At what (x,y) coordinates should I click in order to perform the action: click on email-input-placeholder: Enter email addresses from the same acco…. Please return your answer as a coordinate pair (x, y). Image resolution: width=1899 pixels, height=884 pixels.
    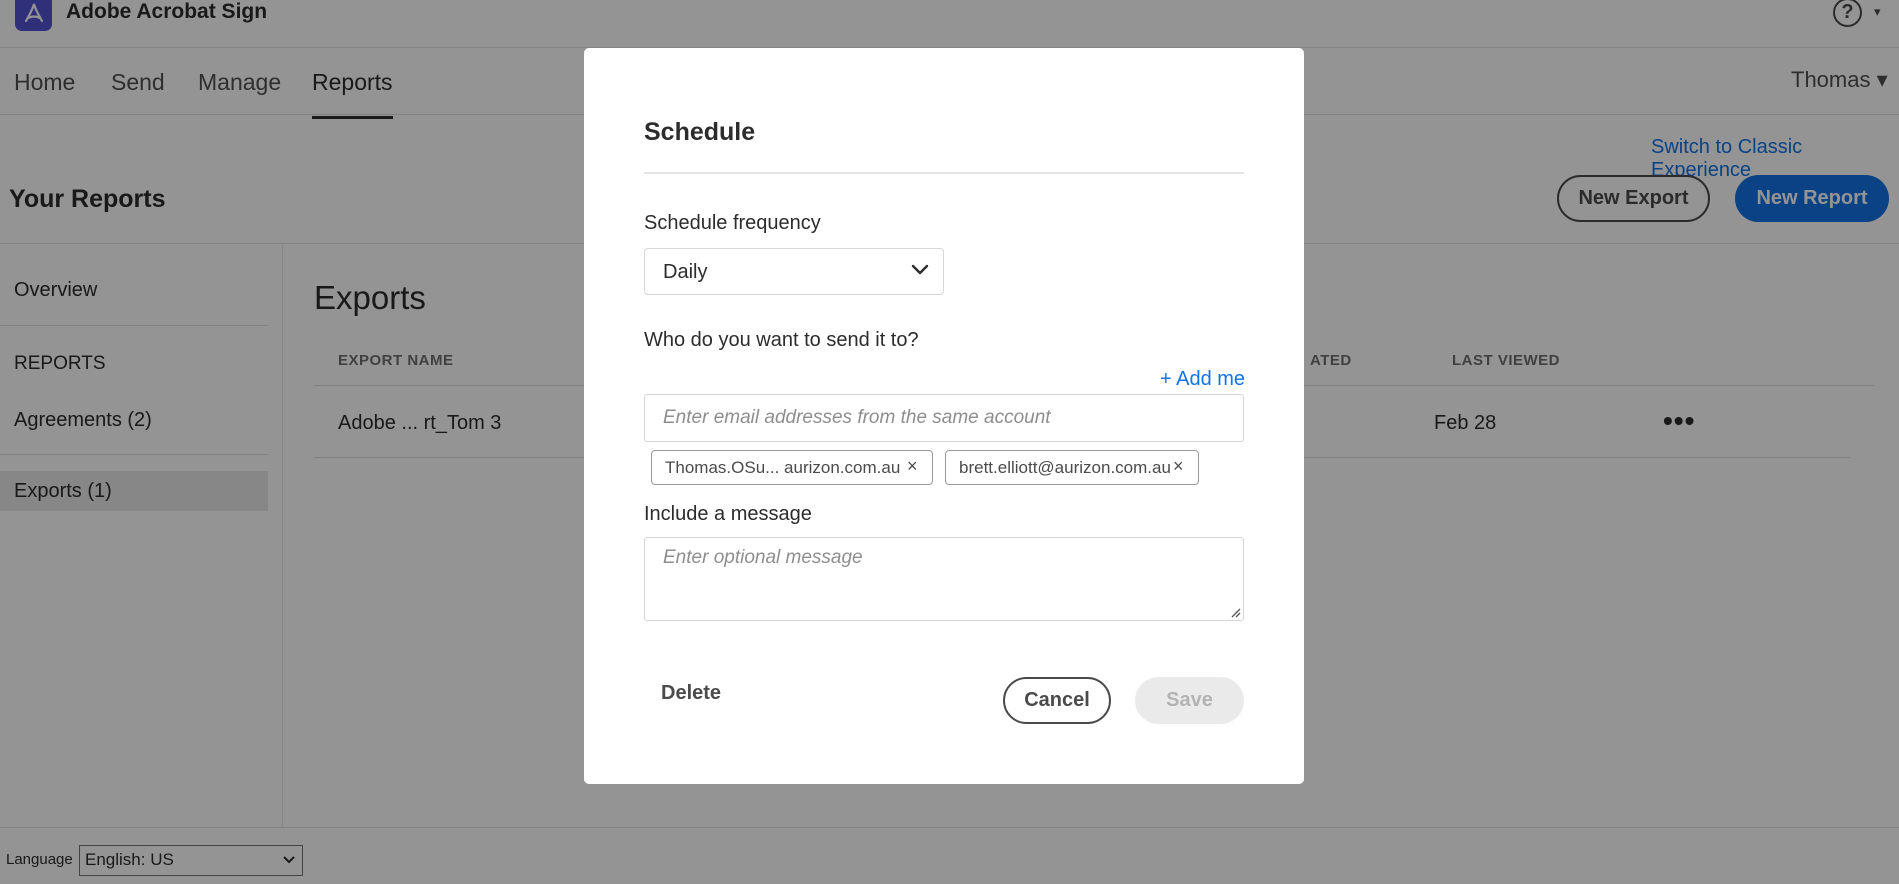
    Looking at the image, I should click on (857, 417).